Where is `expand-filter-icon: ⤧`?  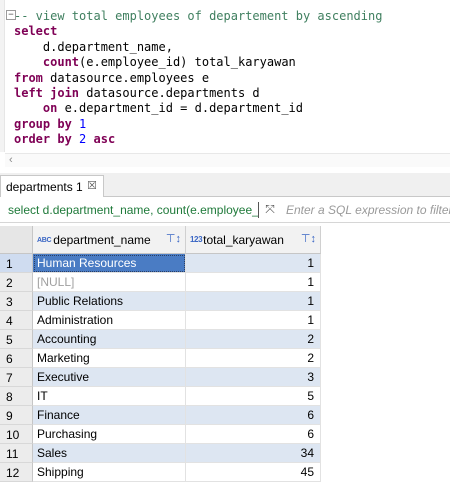
expand-filter-icon: ⤧ is located at coordinates (270, 210).